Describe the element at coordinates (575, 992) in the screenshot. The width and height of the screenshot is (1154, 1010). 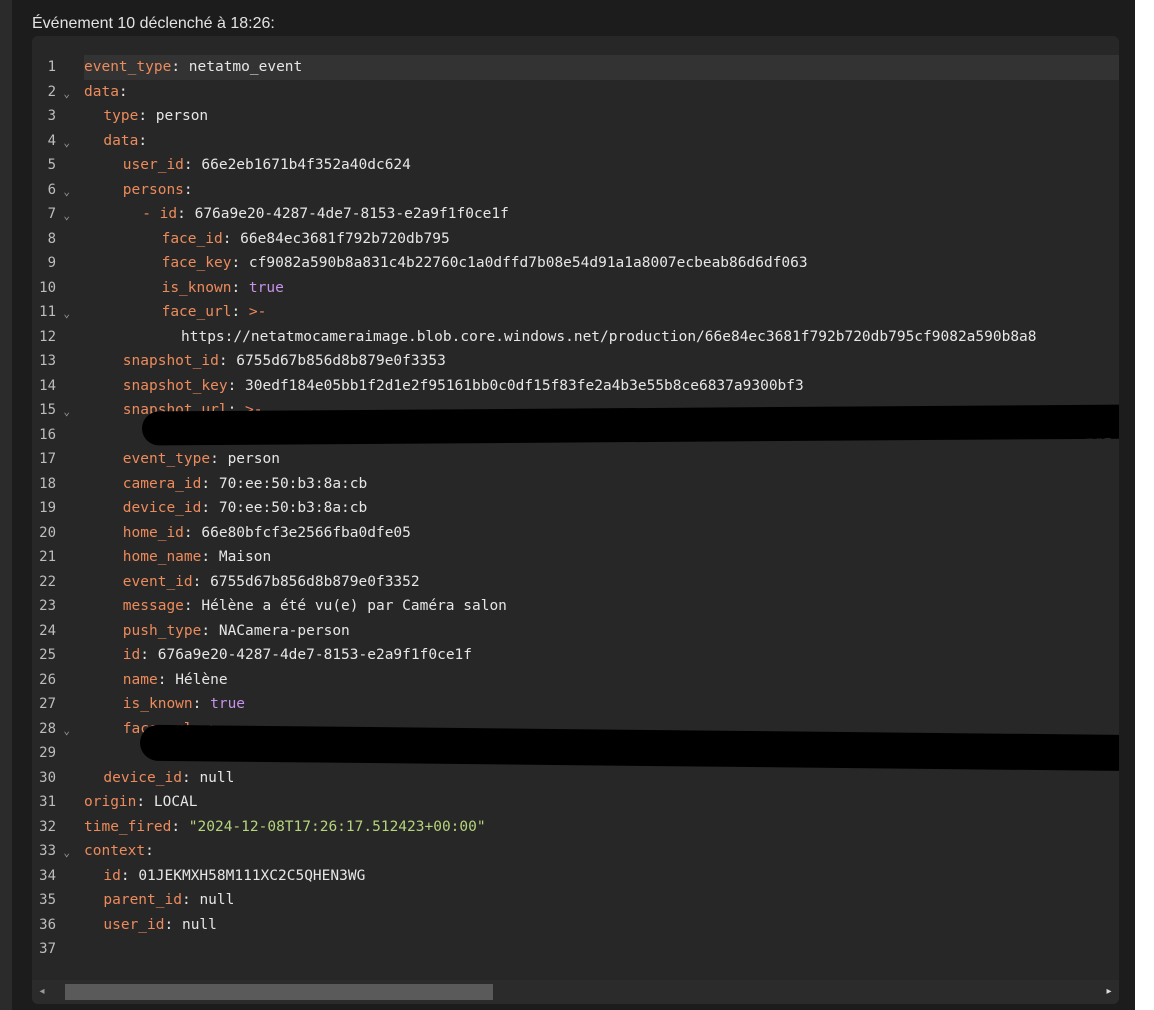
I see `horizontal-scrollbar: ◂ ▸` at that location.